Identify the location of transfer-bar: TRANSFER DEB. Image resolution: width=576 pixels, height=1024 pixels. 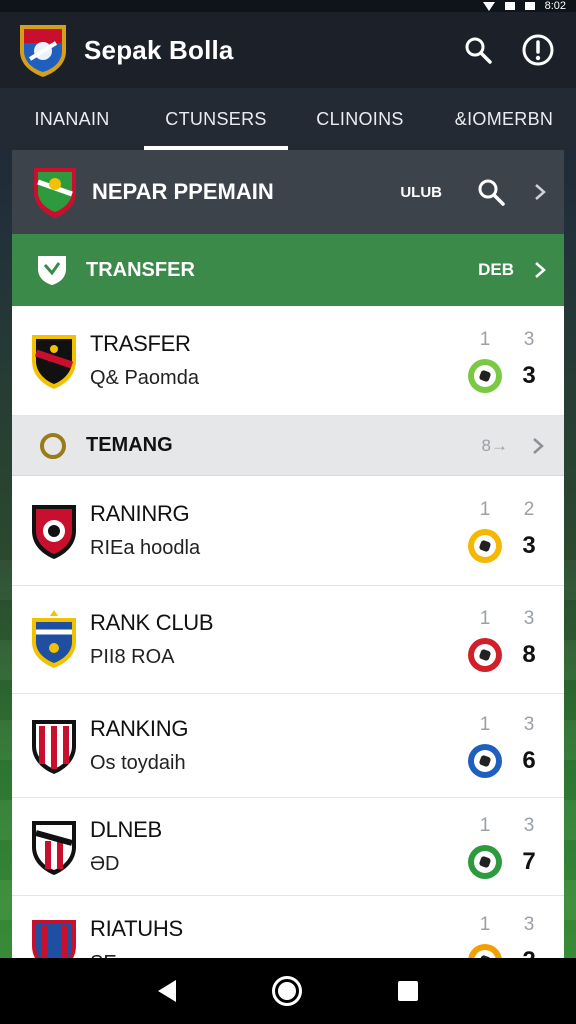
(288, 270).